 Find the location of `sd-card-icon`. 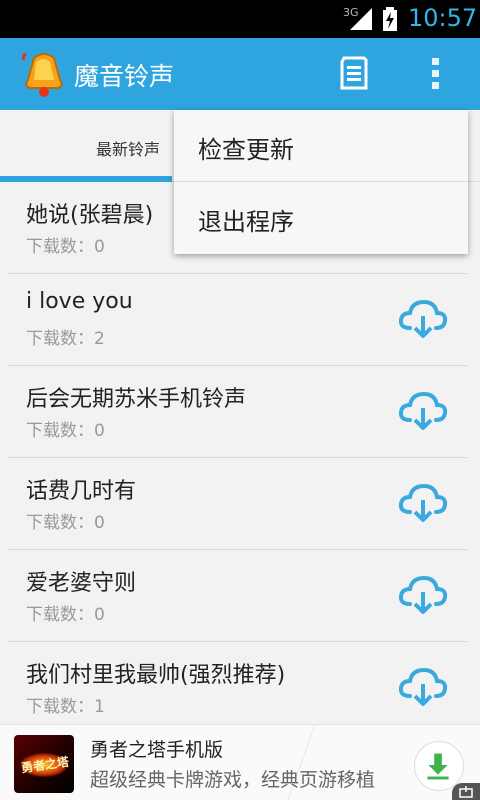

sd-card-icon is located at coordinates (354, 73).